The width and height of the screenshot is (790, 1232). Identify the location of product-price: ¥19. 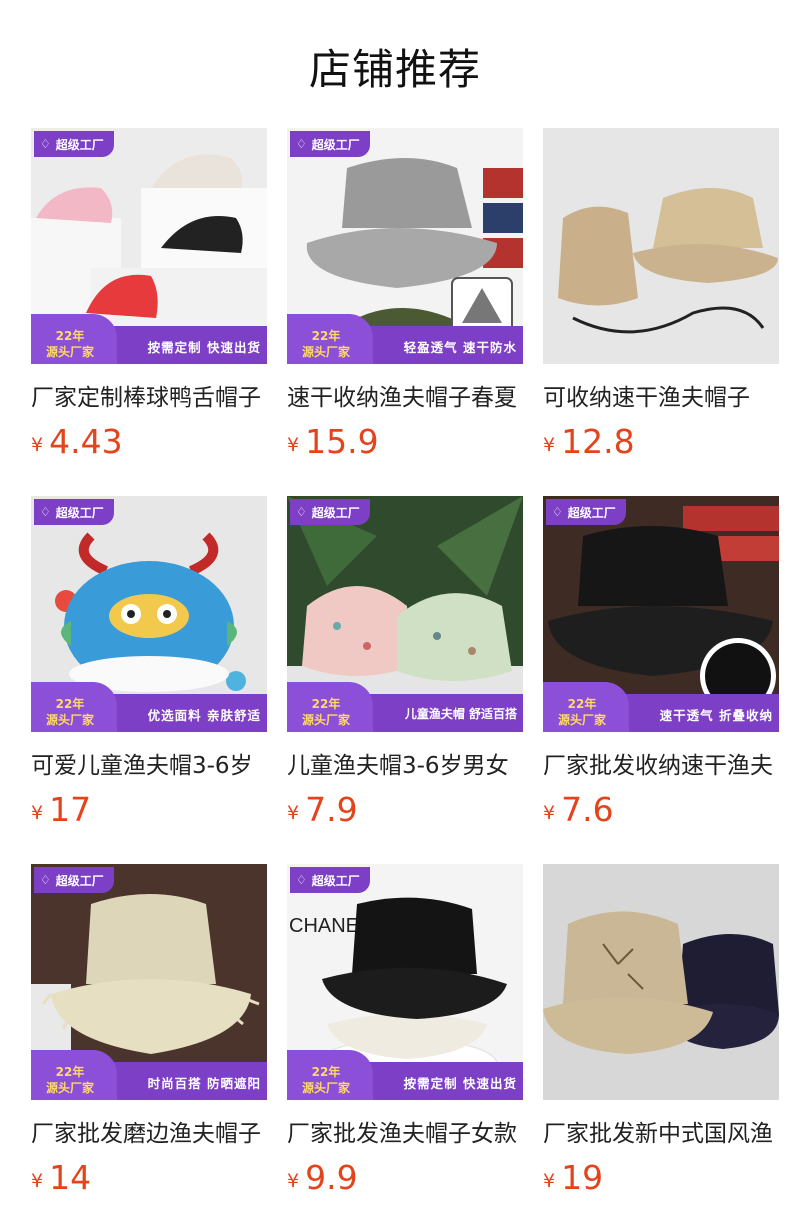
(573, 1177).